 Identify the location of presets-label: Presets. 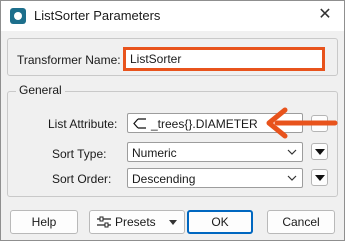
(135, 222).